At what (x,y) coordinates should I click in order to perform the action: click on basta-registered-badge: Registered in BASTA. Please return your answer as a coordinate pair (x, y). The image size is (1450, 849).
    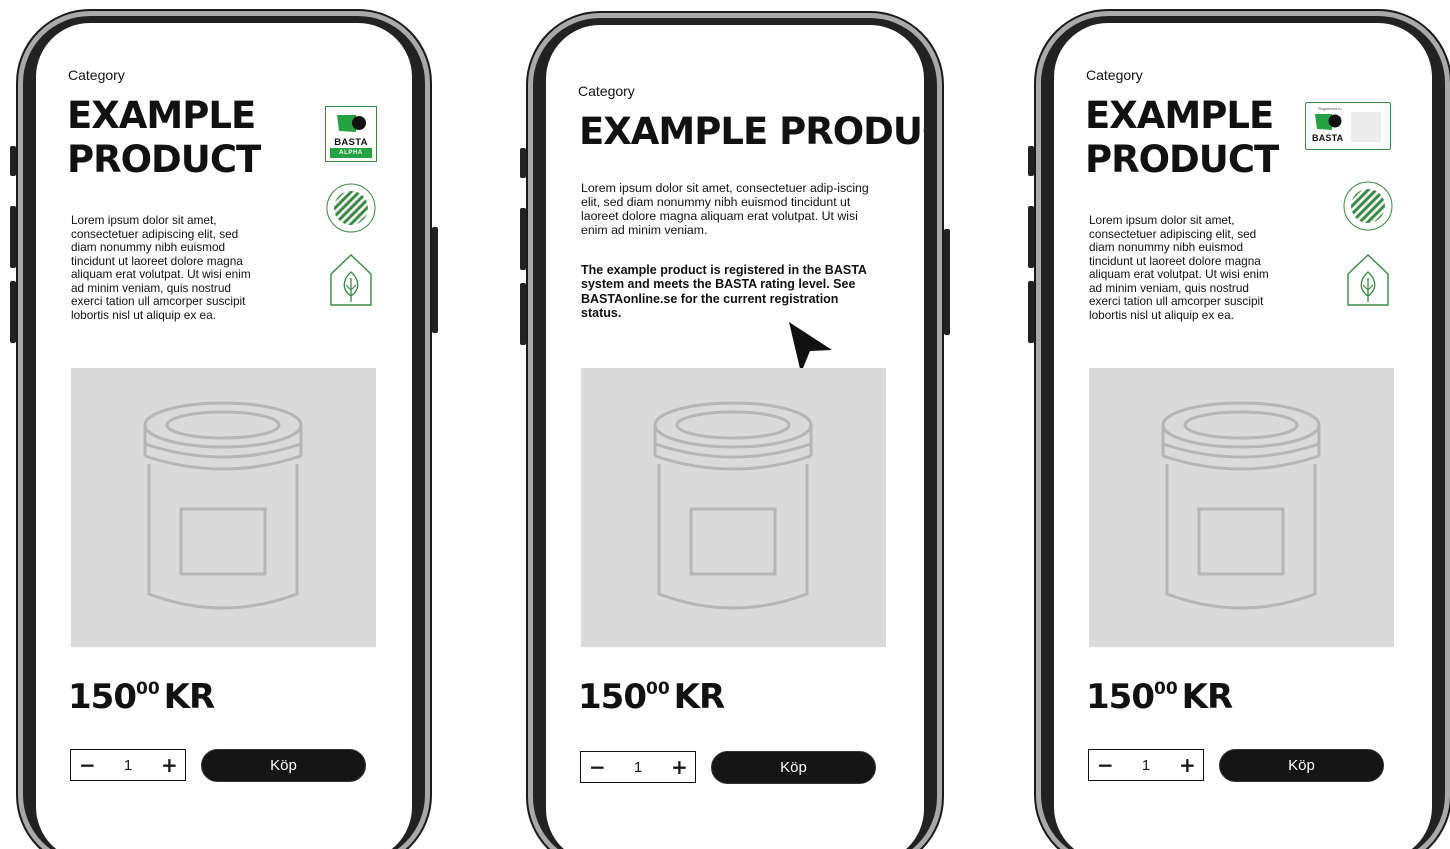
    Looking at the image, I should click on (1348, 126).